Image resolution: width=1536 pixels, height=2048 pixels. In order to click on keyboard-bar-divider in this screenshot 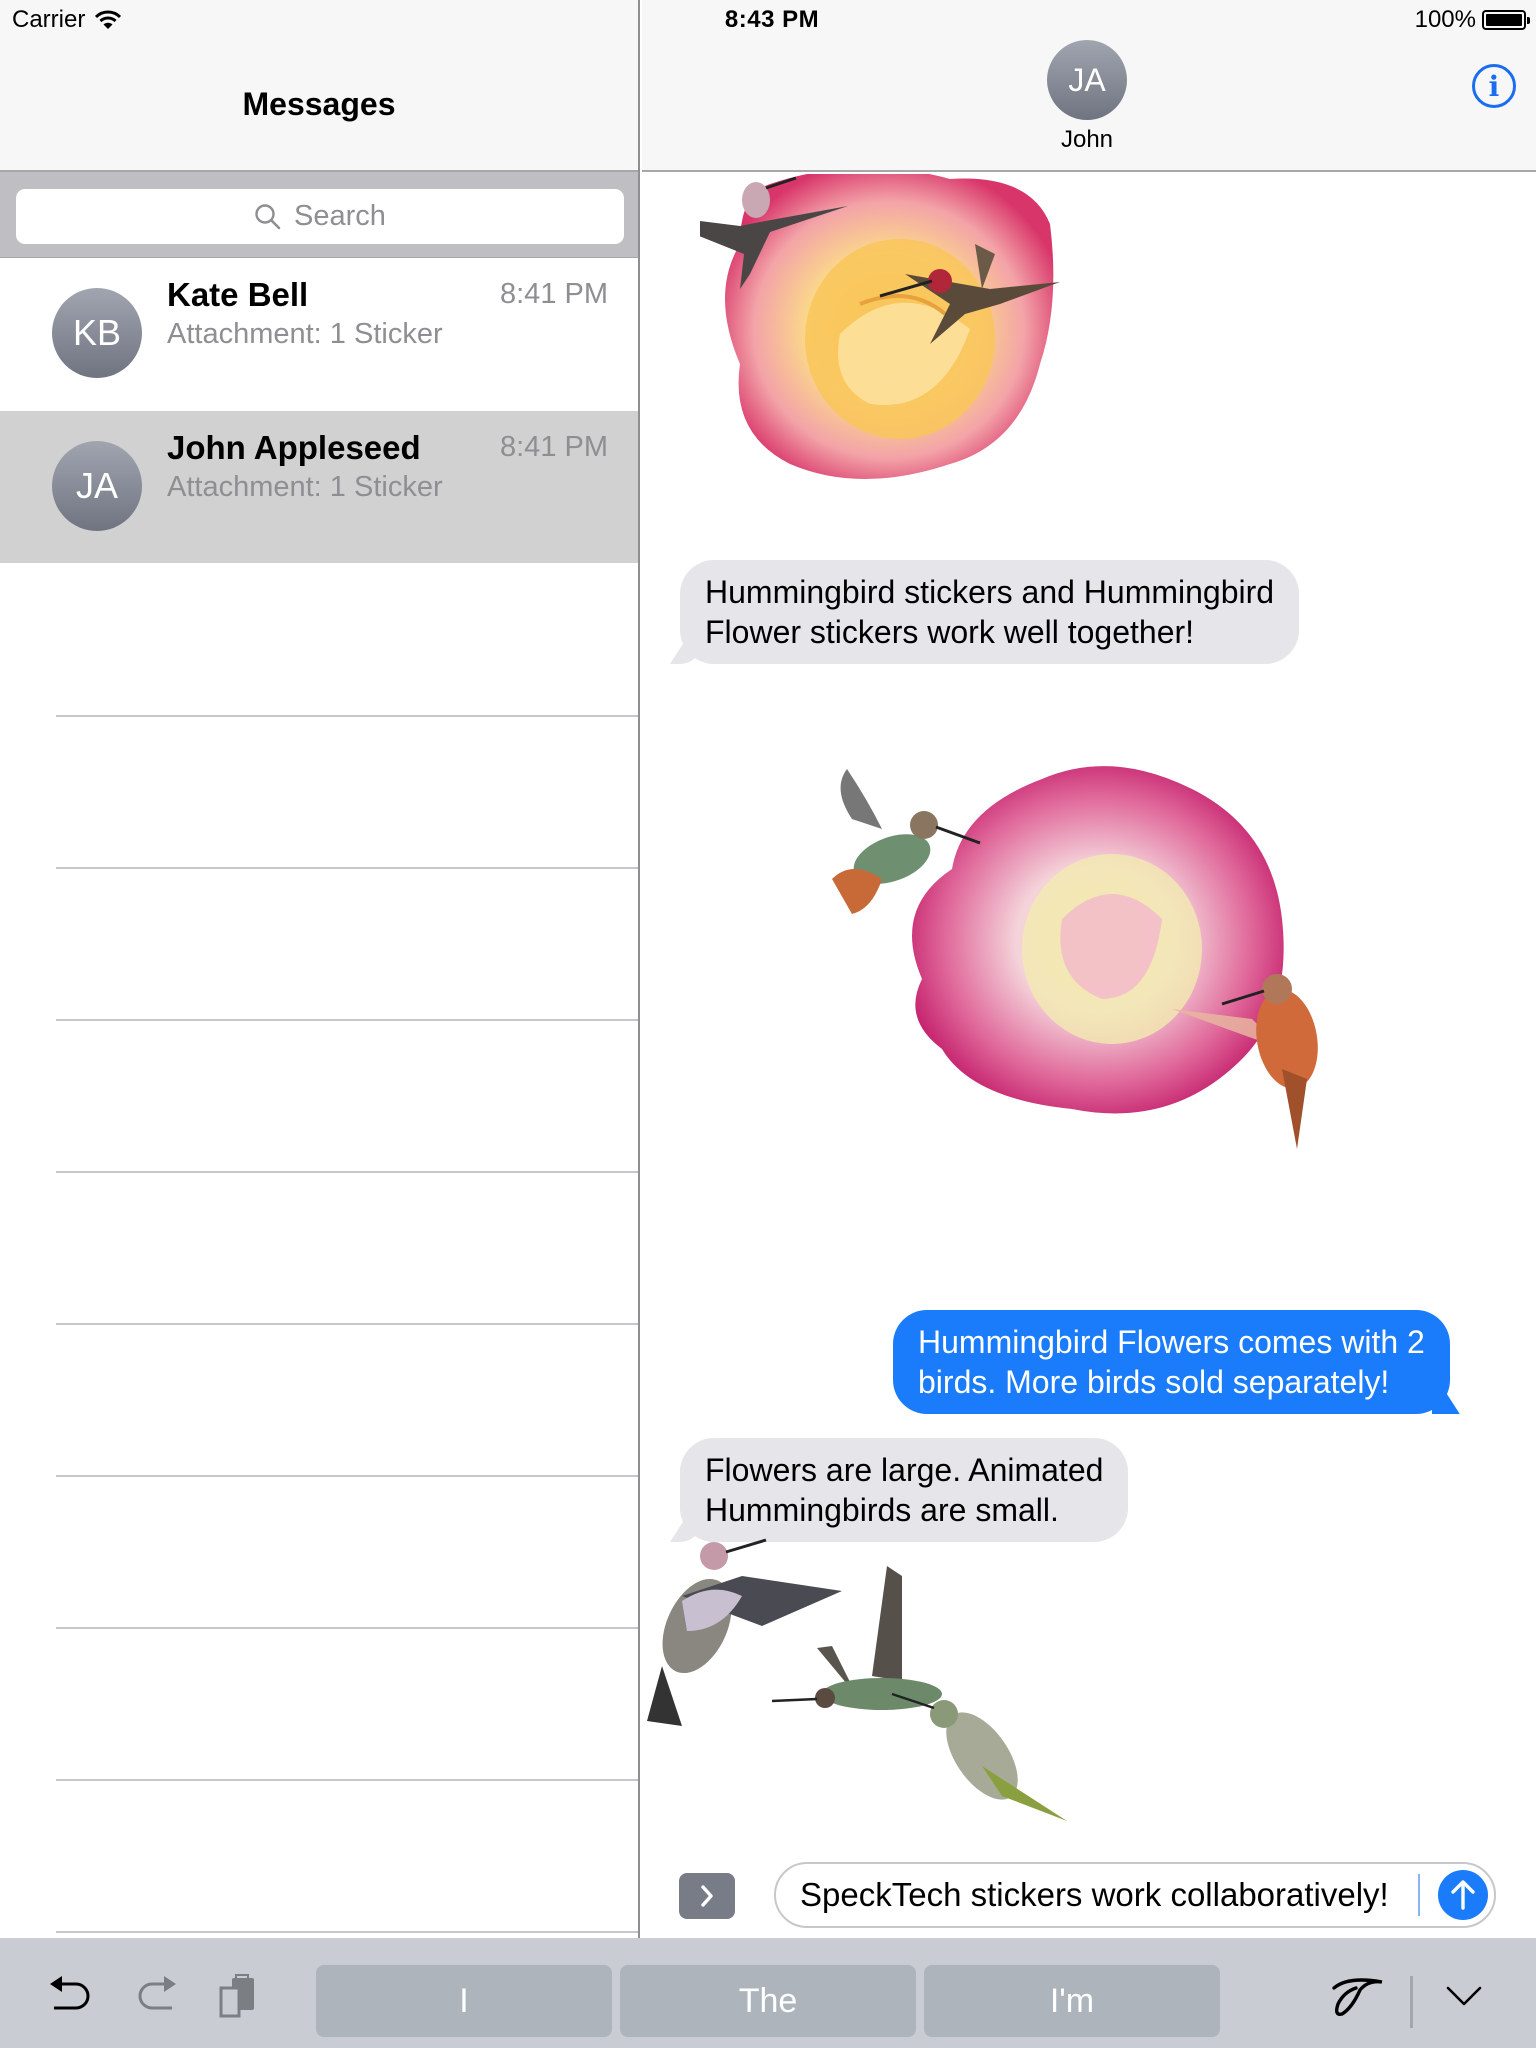, I will do `click(1411, 2002)`.